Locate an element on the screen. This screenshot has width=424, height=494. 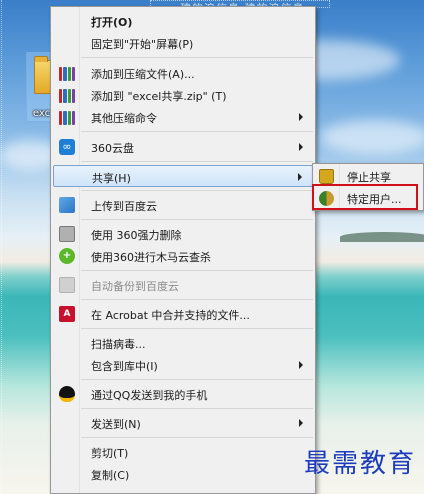
menu-item-label: 复制(C) is located at coordinates (110, 475).